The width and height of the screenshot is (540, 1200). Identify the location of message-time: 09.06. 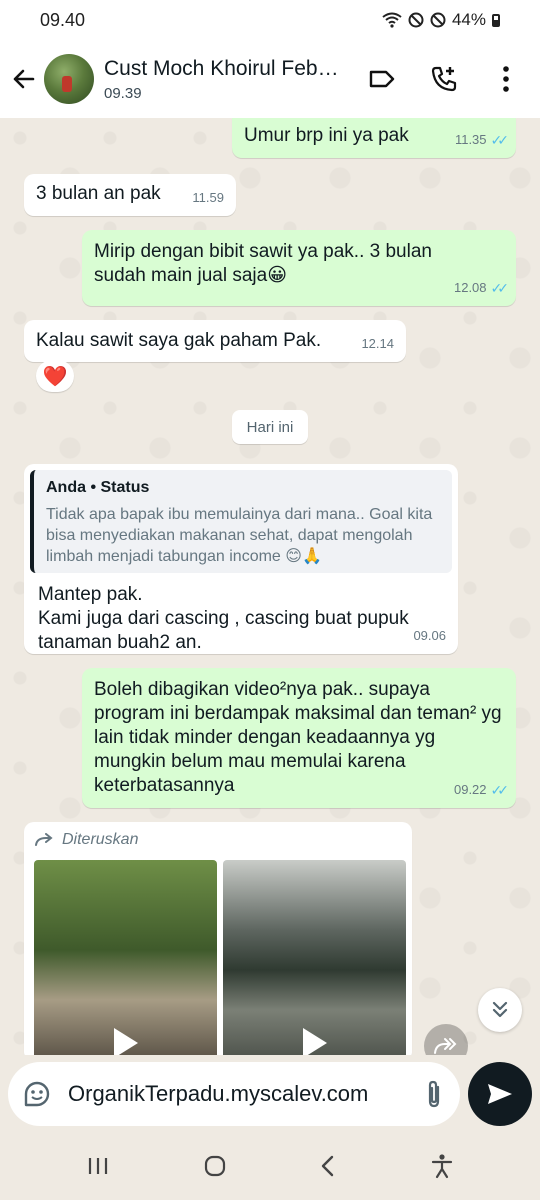
(429, 635).